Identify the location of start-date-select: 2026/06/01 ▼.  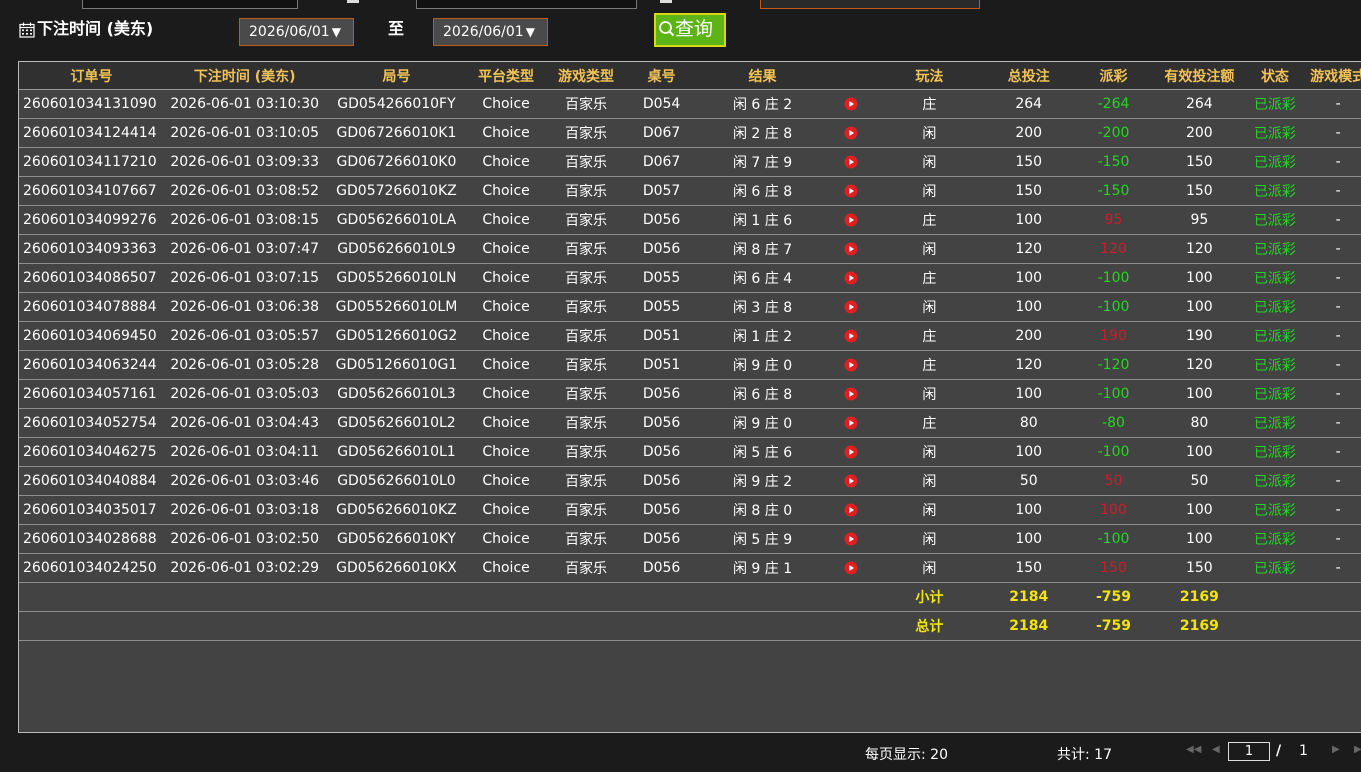
(296, 32).